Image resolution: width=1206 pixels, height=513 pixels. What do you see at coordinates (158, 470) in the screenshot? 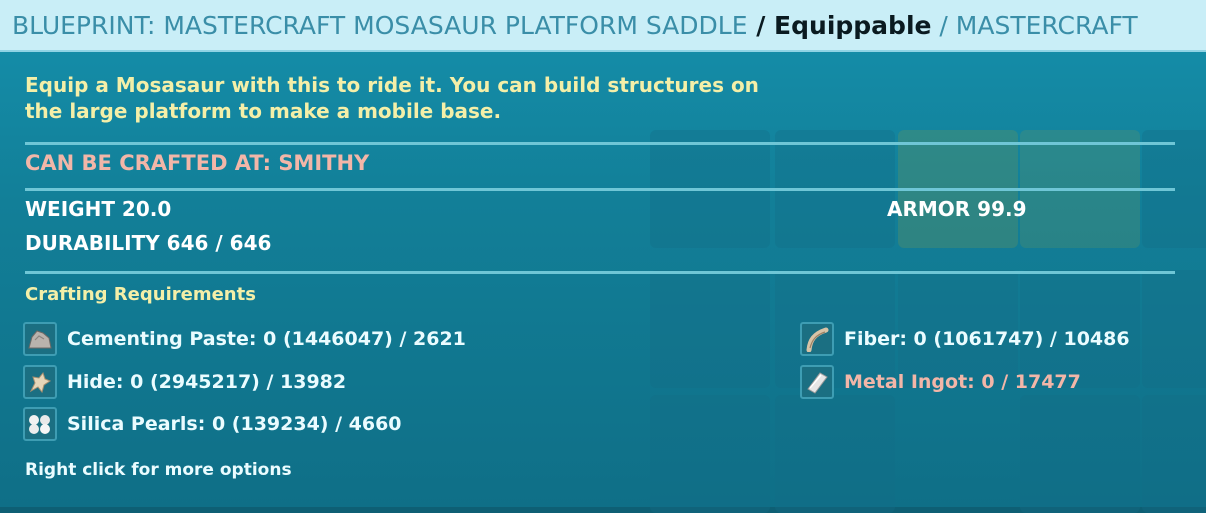
I see `footer-hint: Right click for more options` at bounding box center [158, 470].